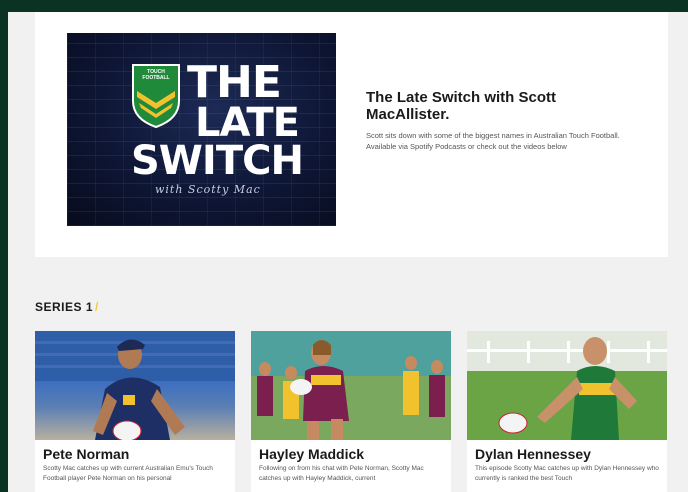 The height and width of the screenshot is (492, 688). What do you see at coordinates (461, 106) in the screenshot?
I see `podcast-title: The Late Switch with Scott MacAllister.` at bounding box center [461, 106].